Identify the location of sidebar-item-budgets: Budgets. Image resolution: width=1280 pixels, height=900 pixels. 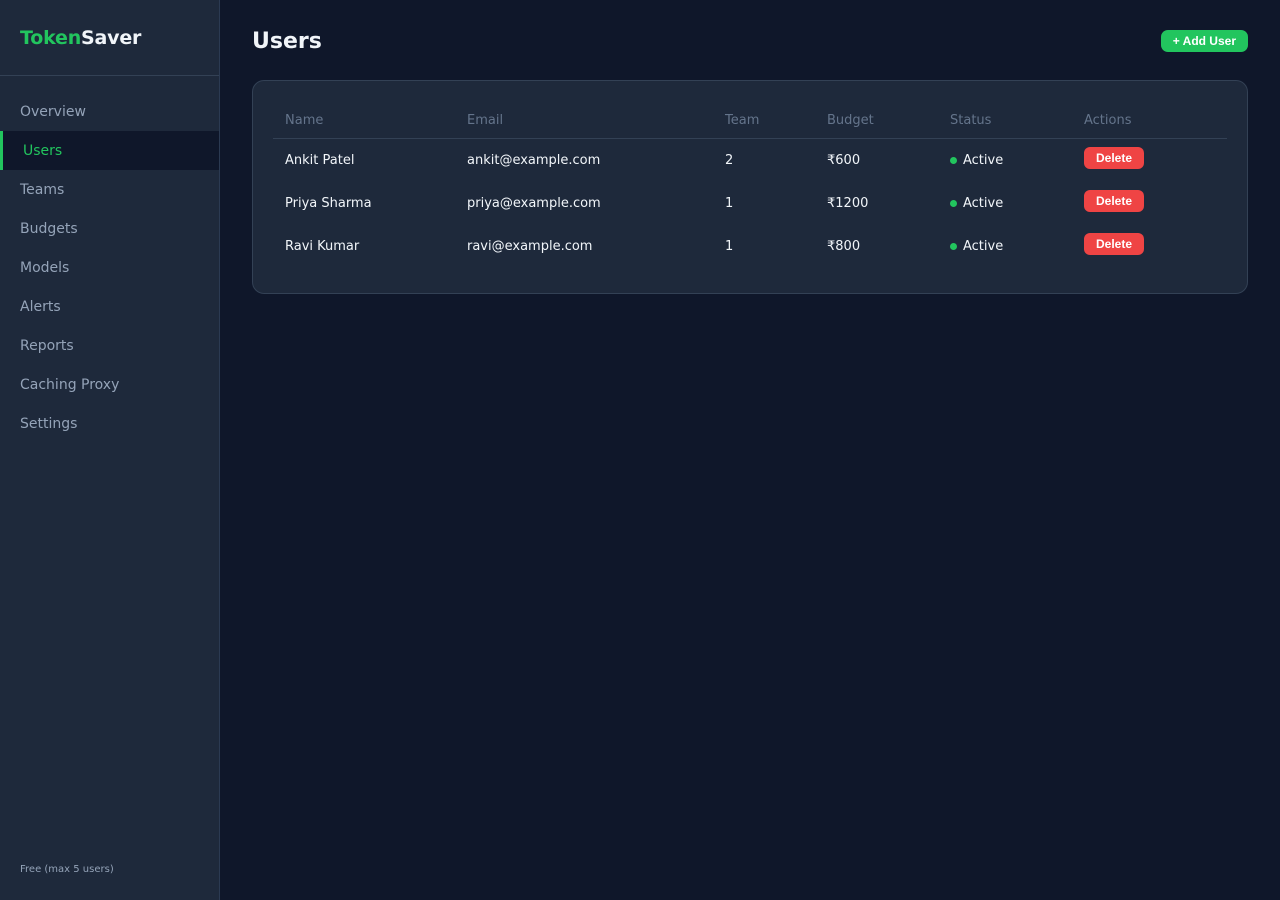
(109, 228).